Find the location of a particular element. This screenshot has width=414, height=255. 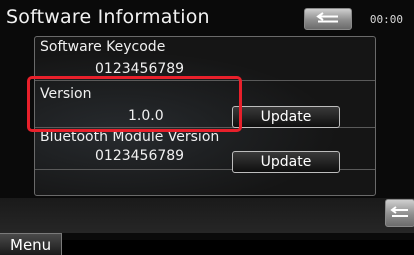

bottom-bar is located at coordinates (238, 247).